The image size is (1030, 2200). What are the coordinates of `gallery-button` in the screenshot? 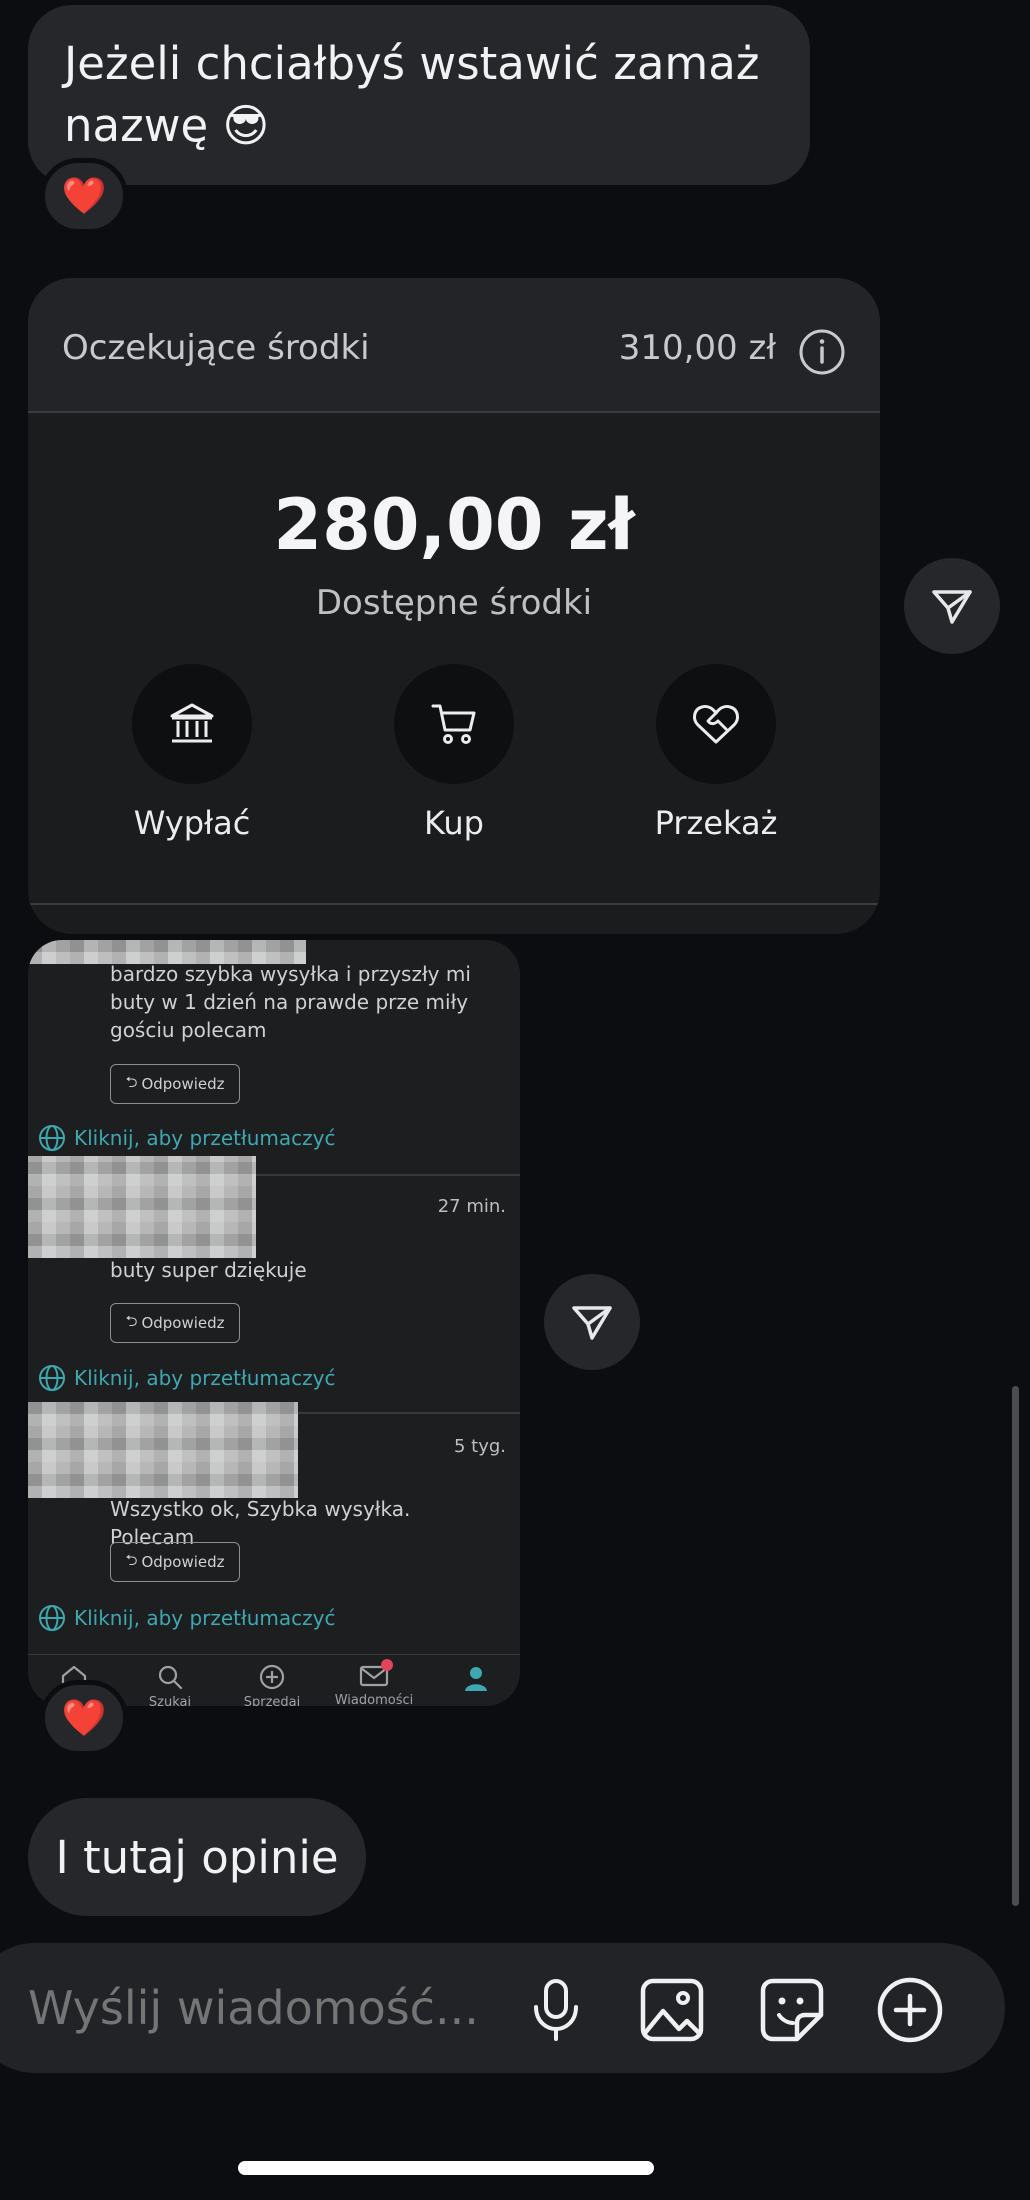 It's located at (672, 2010).